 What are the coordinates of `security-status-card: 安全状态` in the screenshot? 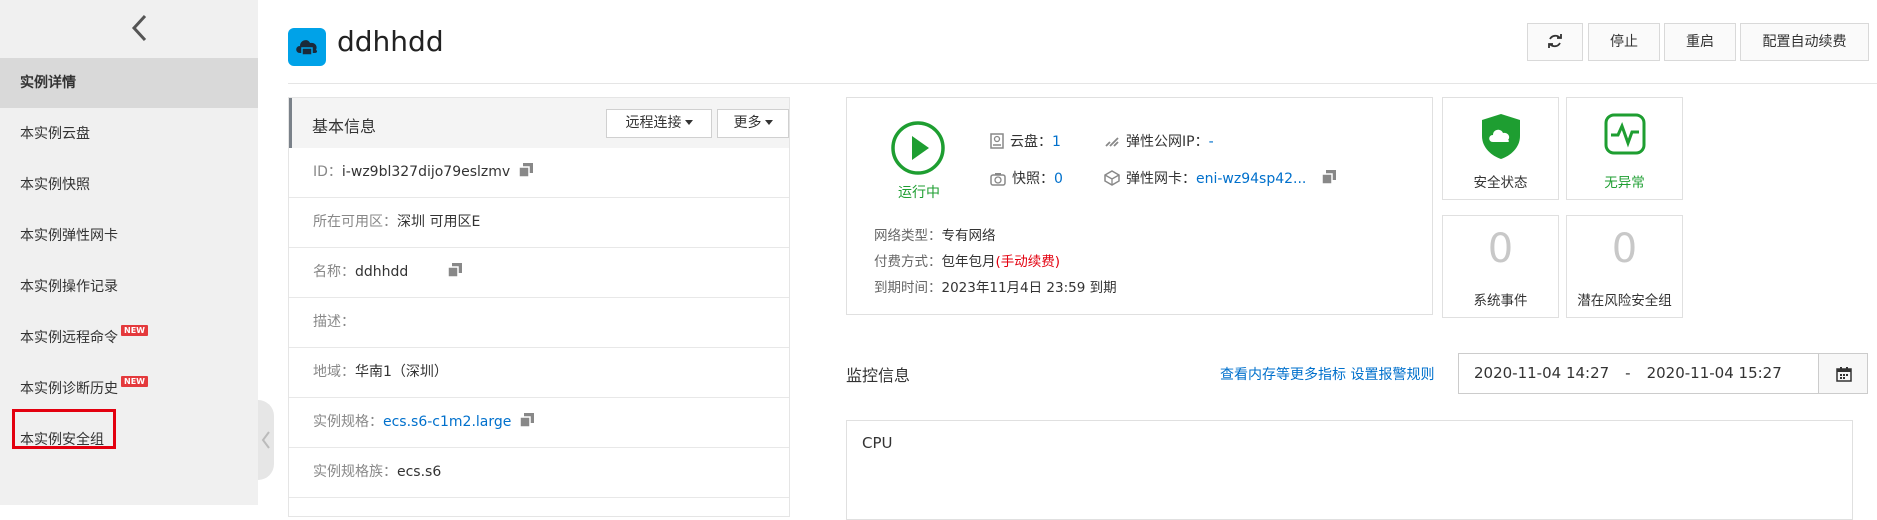 It's located at (1500, 148).